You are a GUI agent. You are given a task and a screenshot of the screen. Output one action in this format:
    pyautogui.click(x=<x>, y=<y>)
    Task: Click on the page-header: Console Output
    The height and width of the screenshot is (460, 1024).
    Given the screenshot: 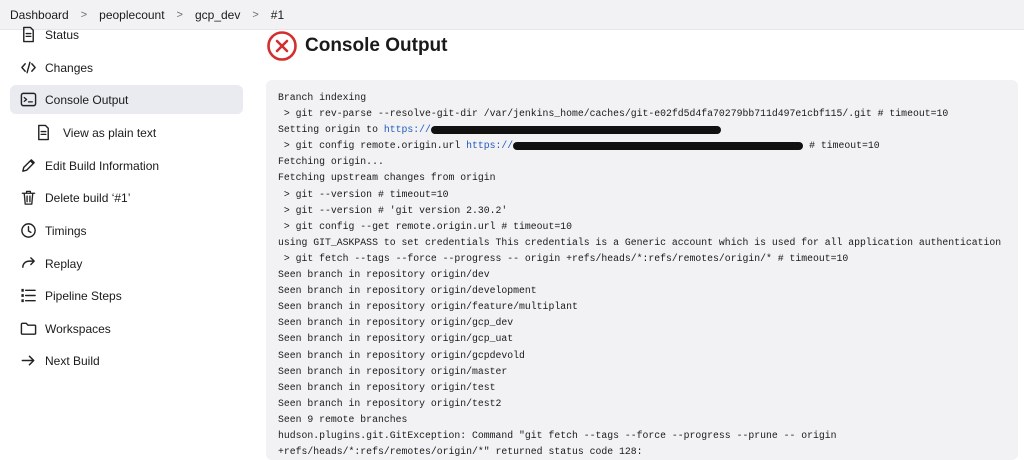 What is the action you would take?
    pyautogui.click(x=356, y=46)
    